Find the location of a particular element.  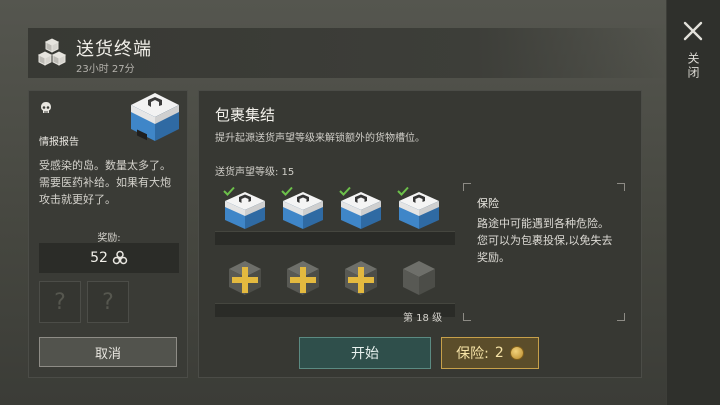

cargo-slot-locked is located at coordinates (419, 278).